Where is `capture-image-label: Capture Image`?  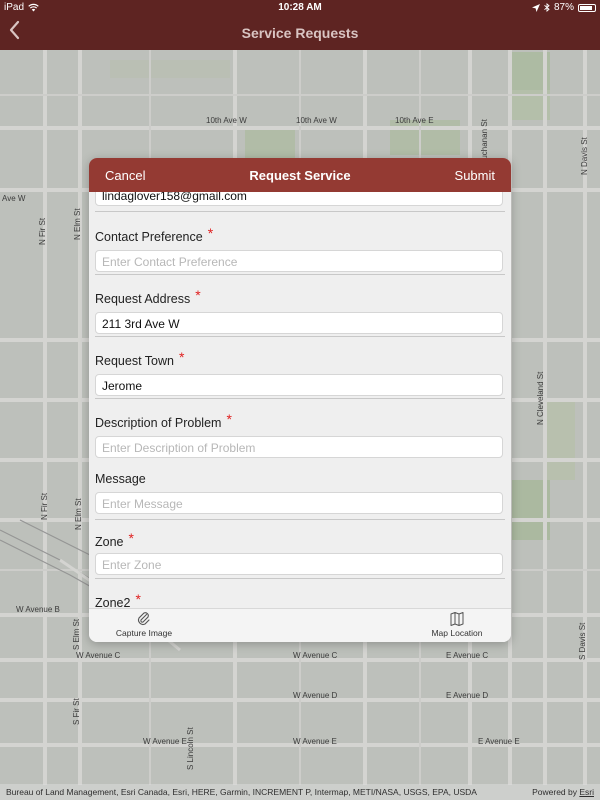
capture-image-label: Capture Image is located at coordinates (144, 633).